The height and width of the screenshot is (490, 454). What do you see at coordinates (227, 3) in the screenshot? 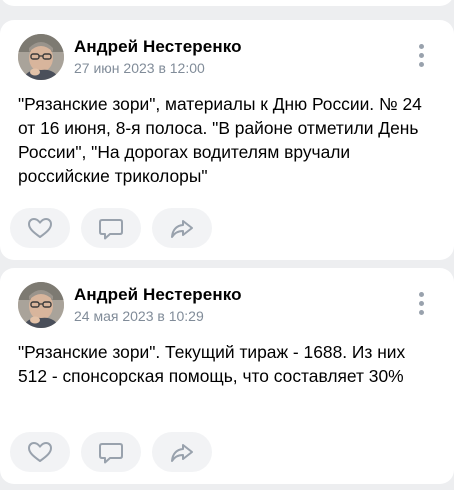
I see `previous-post-card-edge` at bounding box center [227, 3].